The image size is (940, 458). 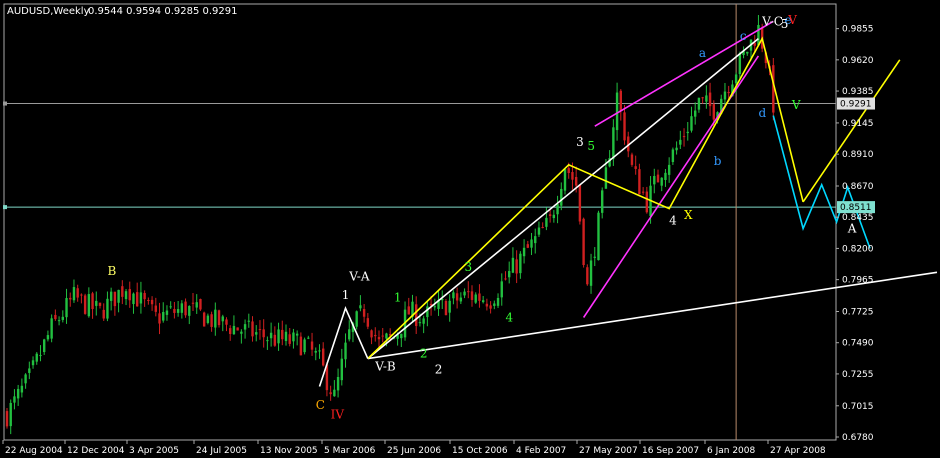 What do you see at coordinates (858, 281) in the screenshot?
I see `y-tick-label: 0.7965` at bounding box center [858, 281].